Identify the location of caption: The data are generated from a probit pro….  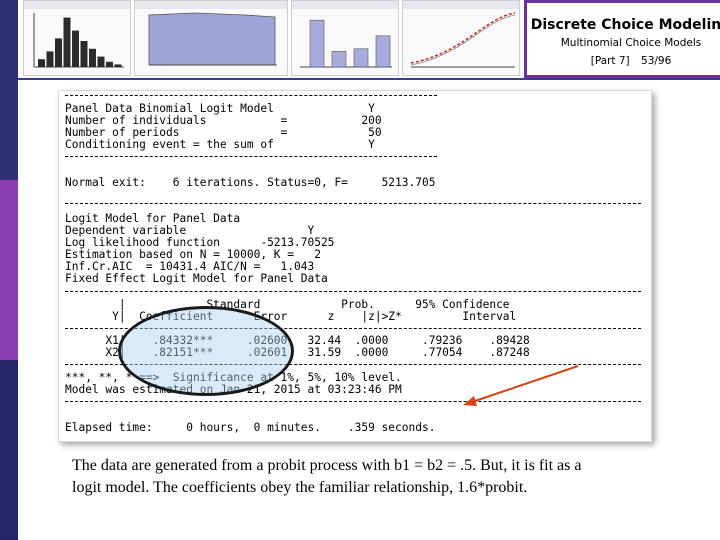
(372, 477).